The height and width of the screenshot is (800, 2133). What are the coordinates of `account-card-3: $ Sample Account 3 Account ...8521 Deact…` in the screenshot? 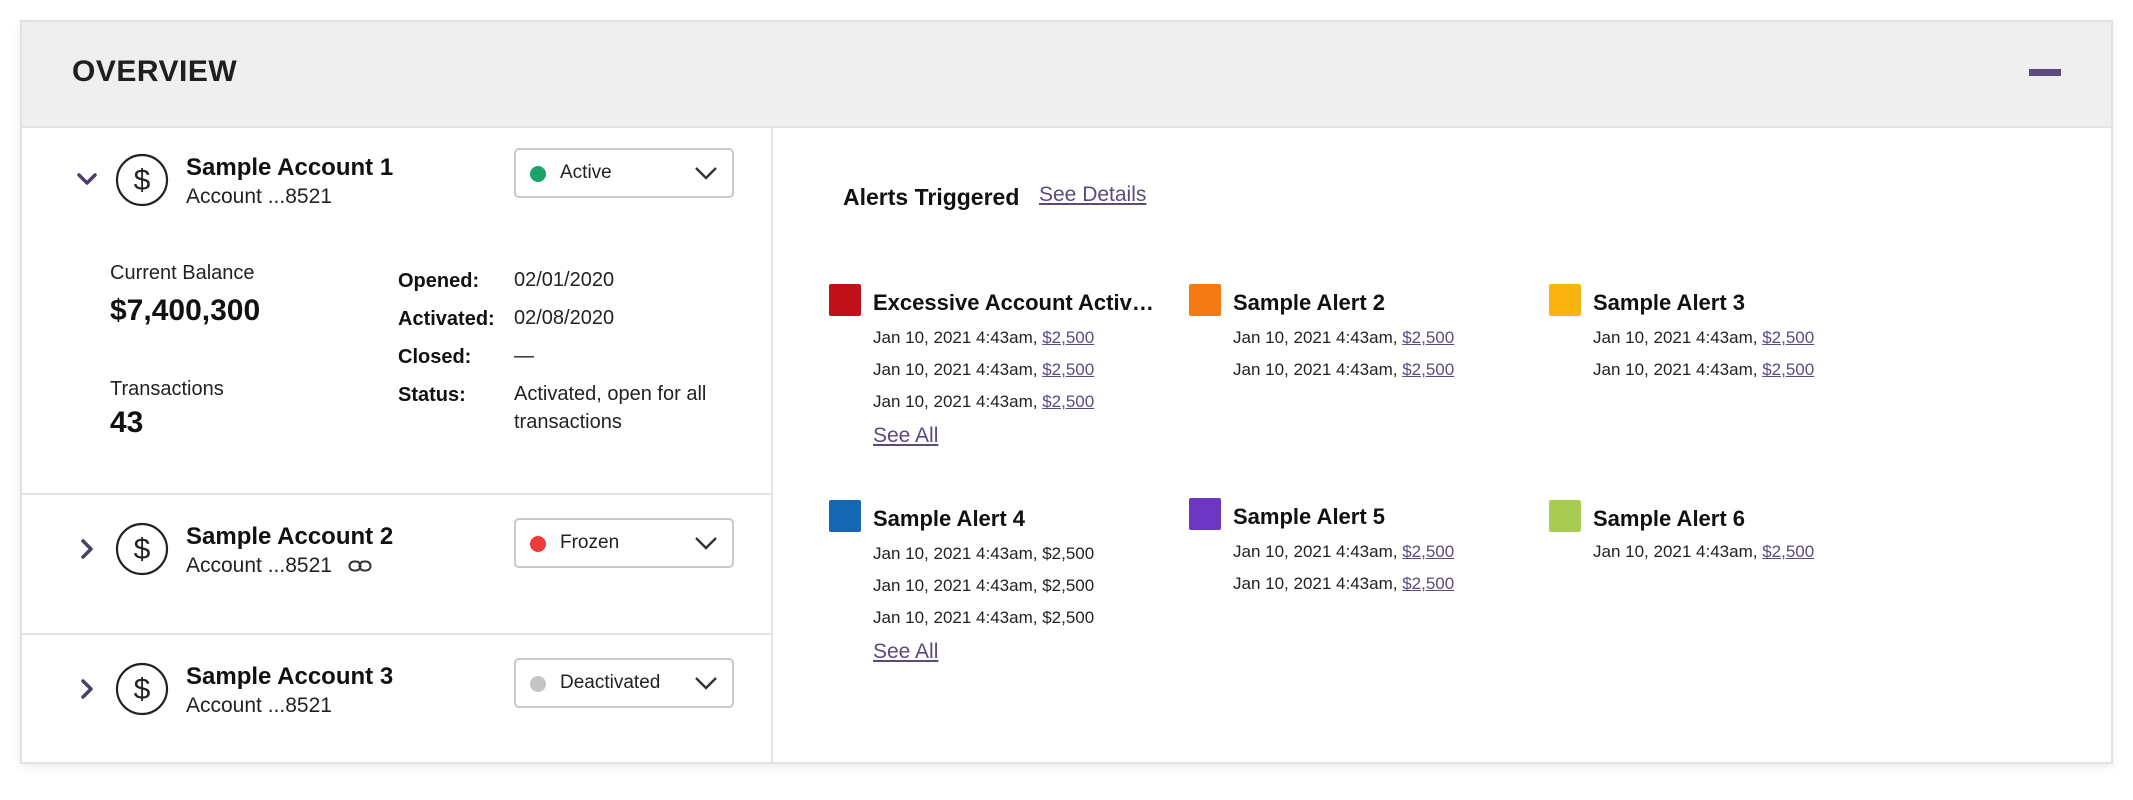 It's located at (396, 699).